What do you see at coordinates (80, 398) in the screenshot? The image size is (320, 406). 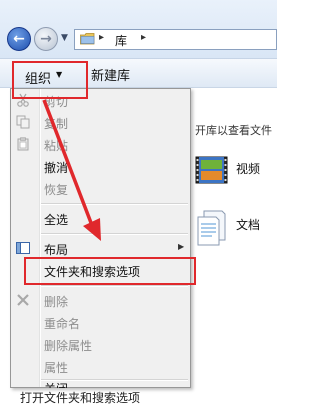 I see `caption-text: 打开文件夹和搜索选项` at bounding box center [80, 398].